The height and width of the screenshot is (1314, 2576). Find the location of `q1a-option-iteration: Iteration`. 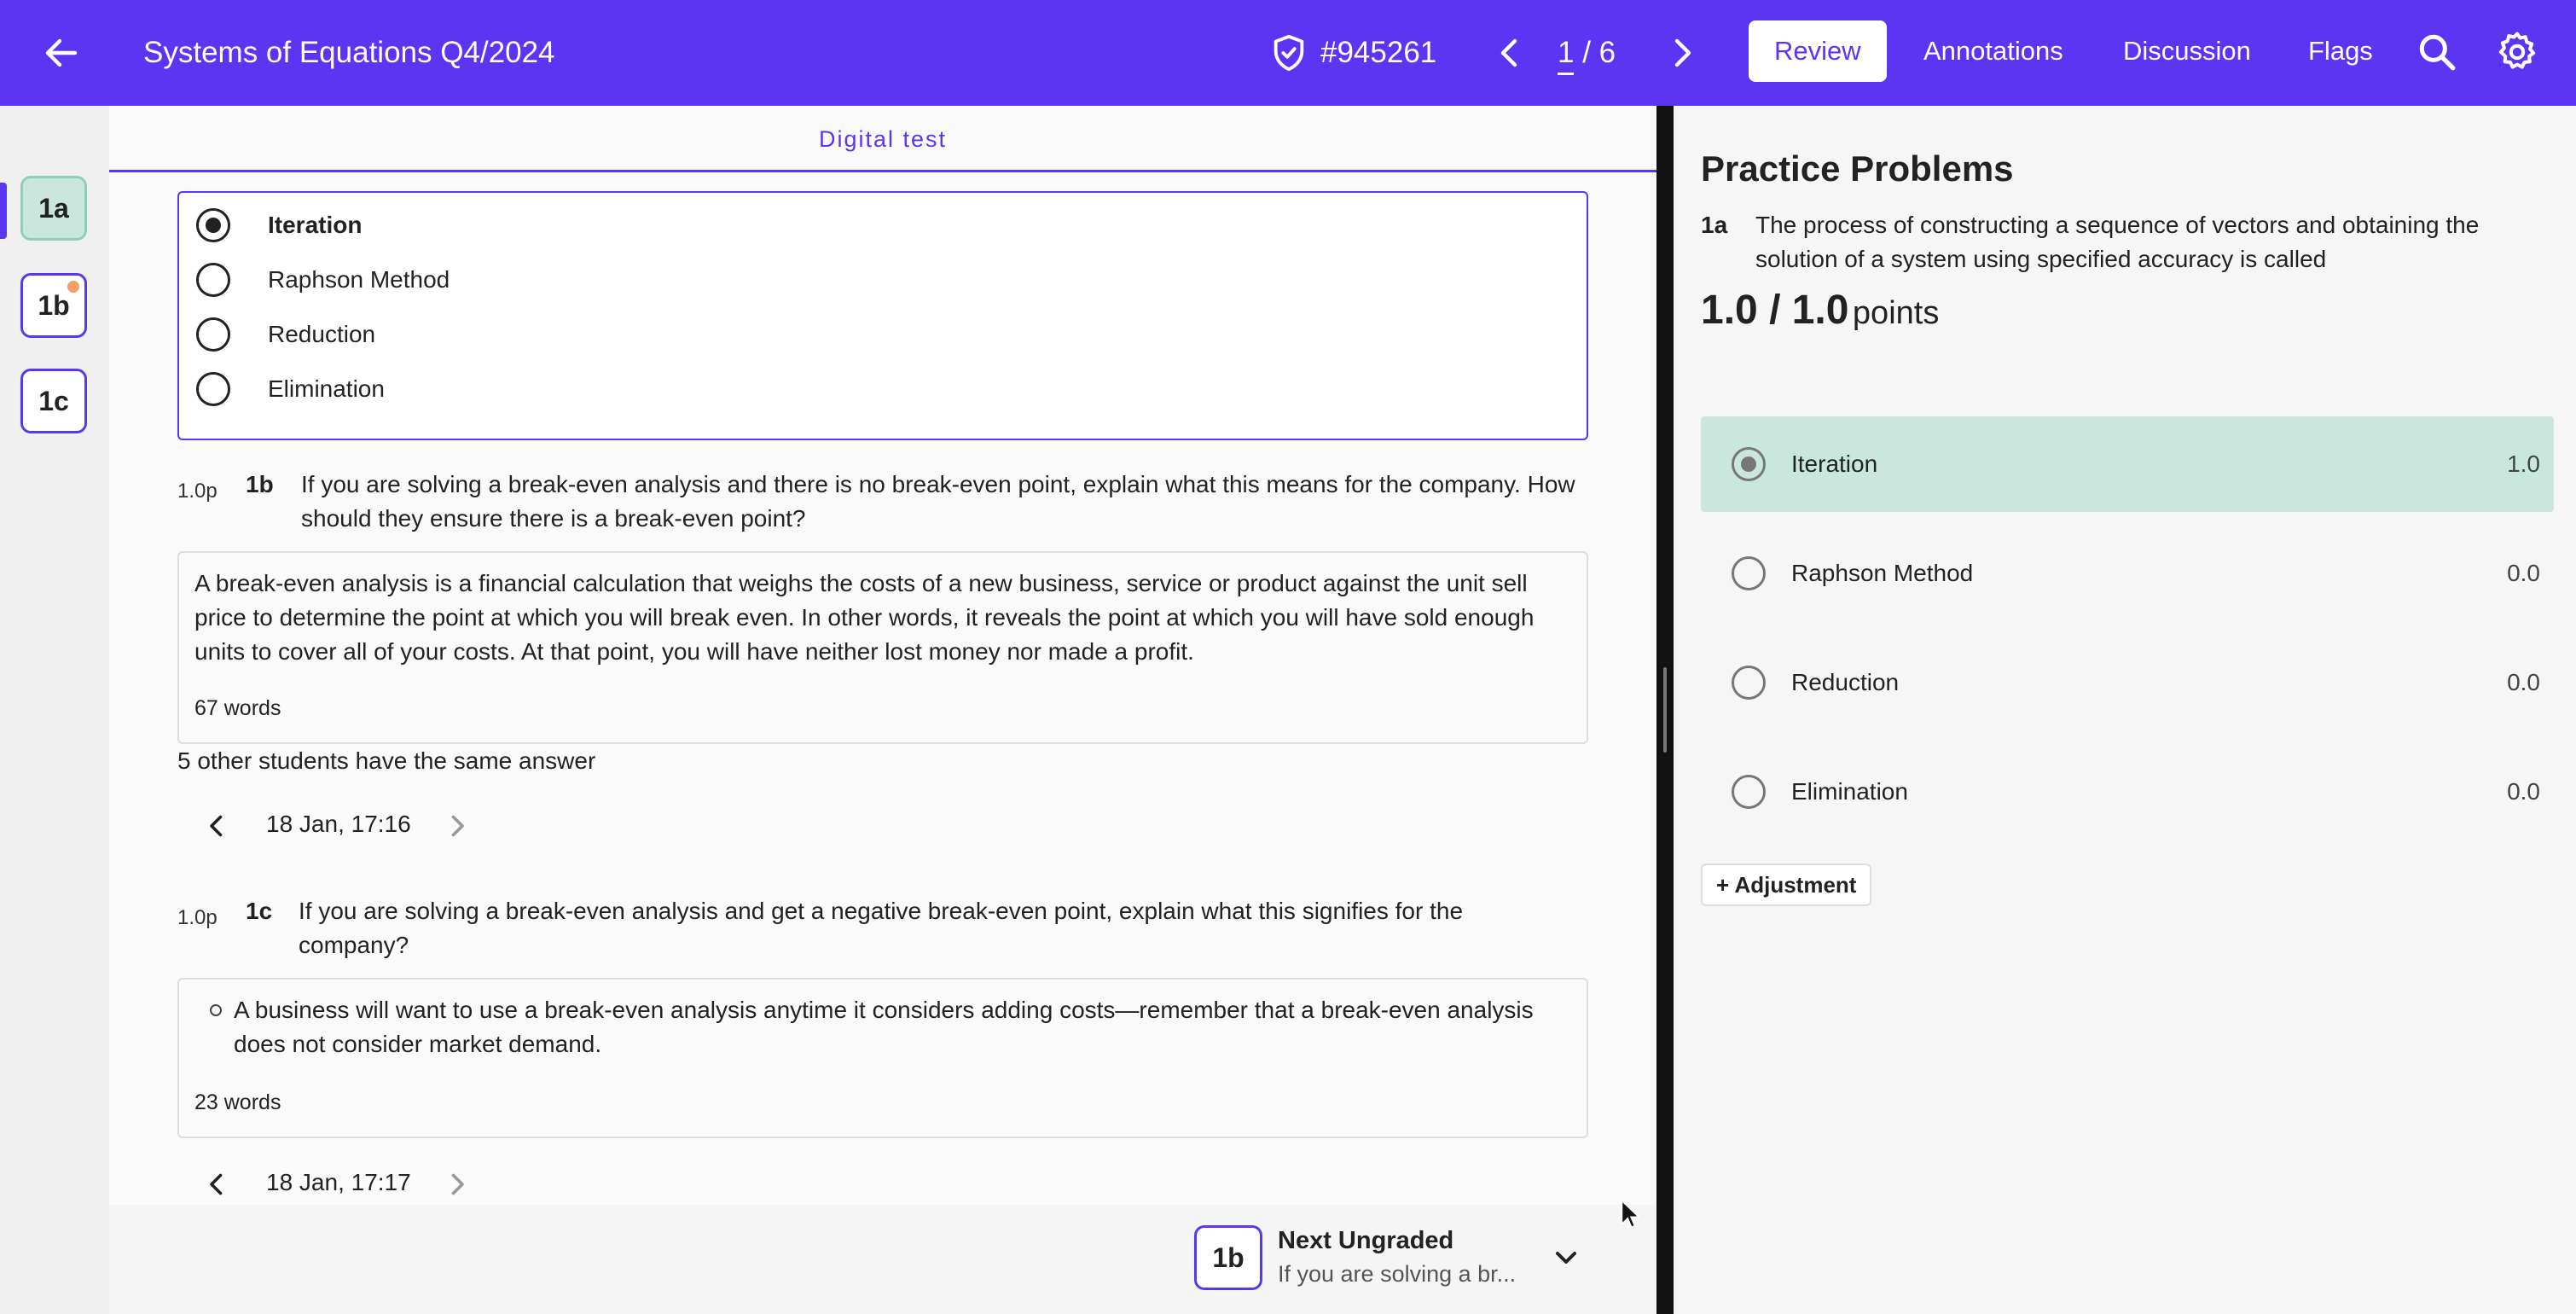

q1a-option-iteration: Iteration is located at coordinates (279, 225).